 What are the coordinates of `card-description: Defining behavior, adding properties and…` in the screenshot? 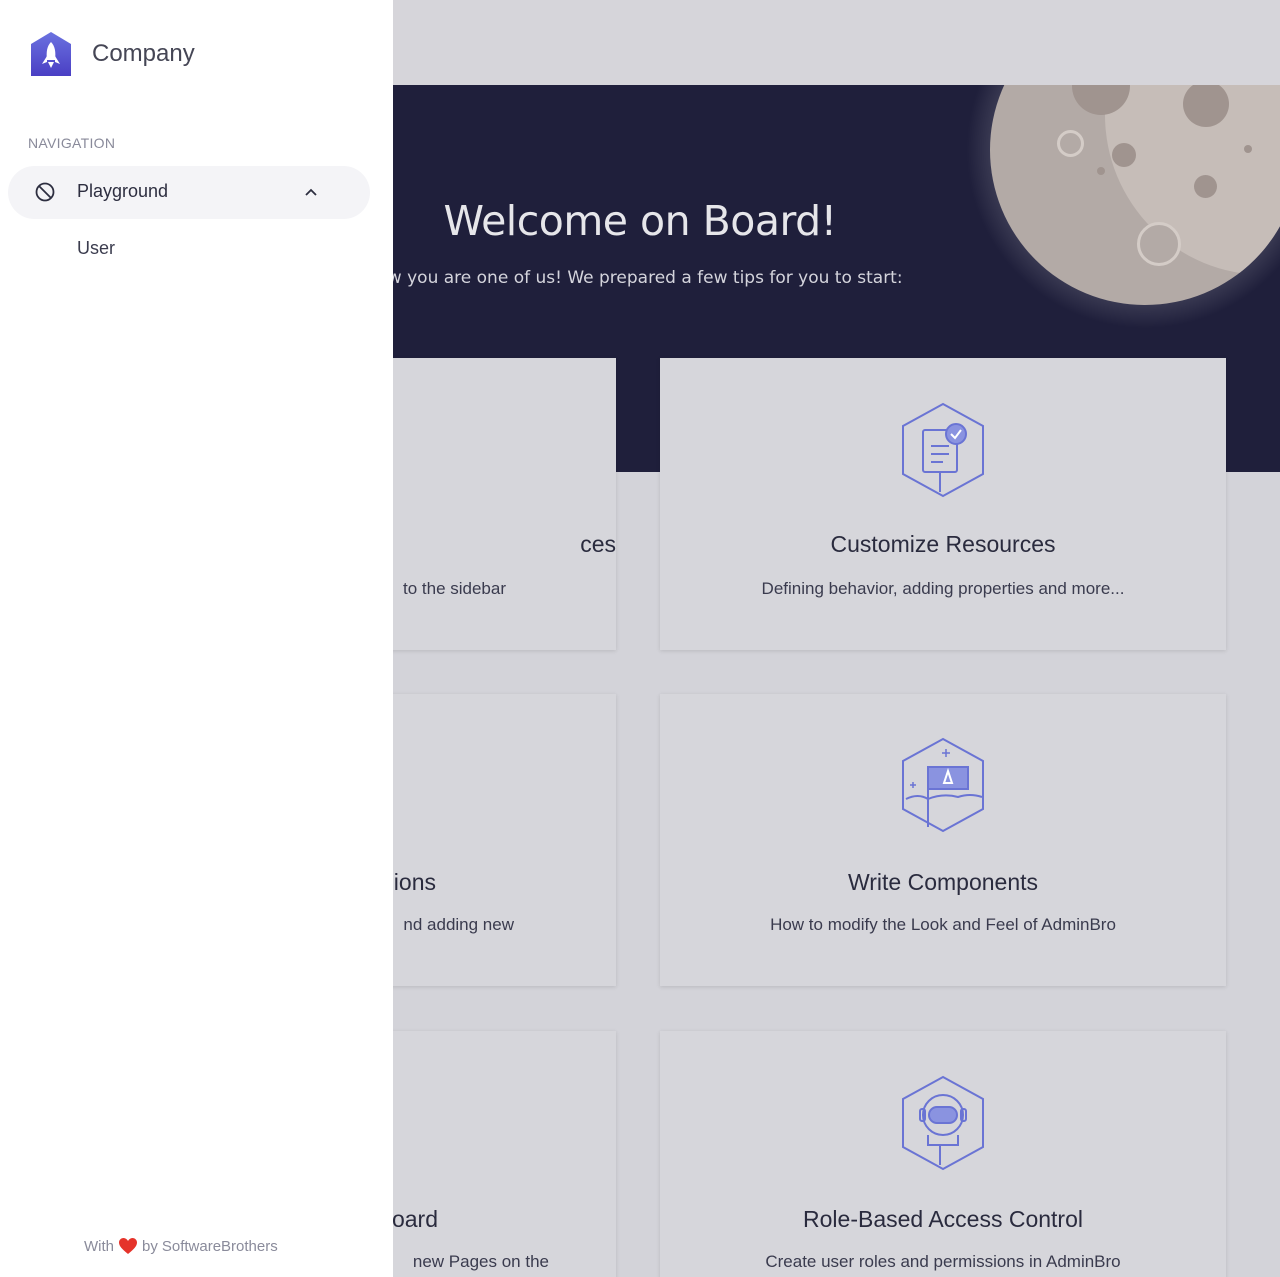 It's located at (943, 588).